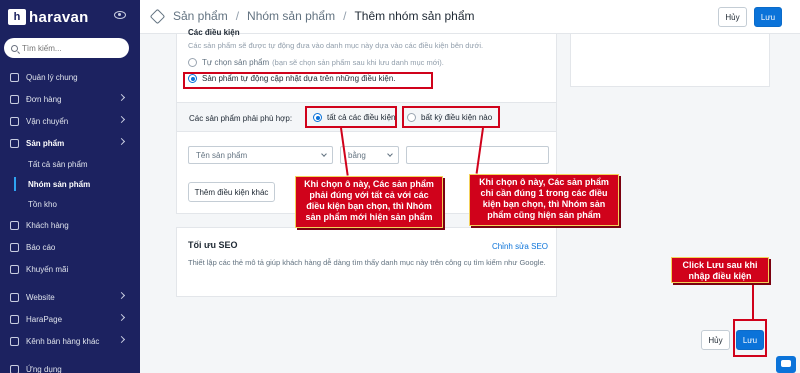  Describe the element at coordinates (768, 17) in the screenshot. I see `header-save-button: Lưu` at that location.